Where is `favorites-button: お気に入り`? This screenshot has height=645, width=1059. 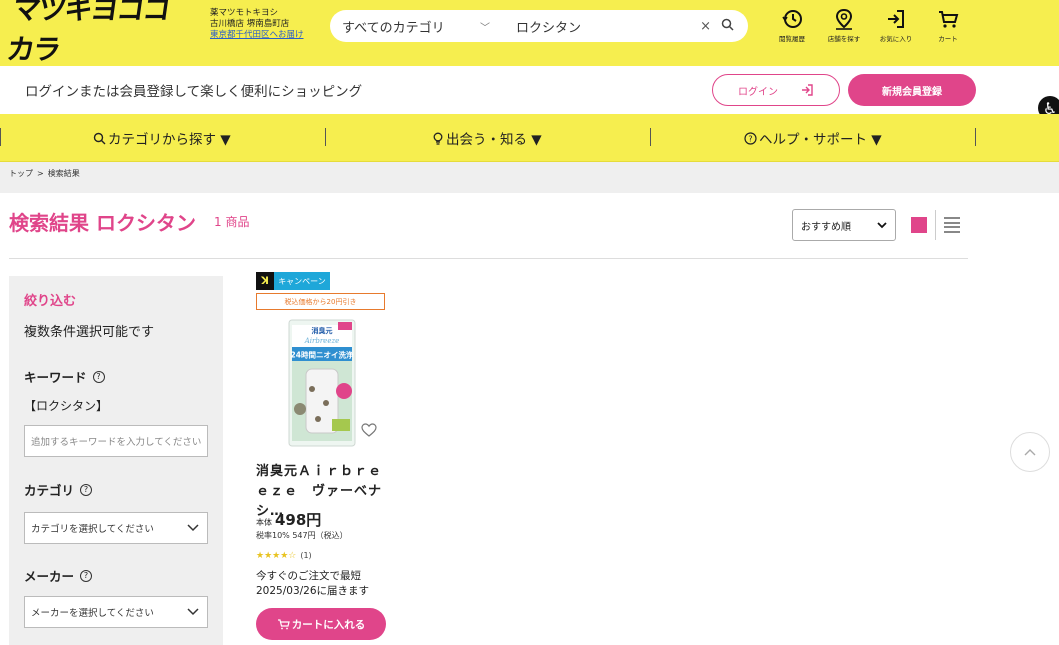
favorites-button: お気に入り is located at coordinates (896, 25).